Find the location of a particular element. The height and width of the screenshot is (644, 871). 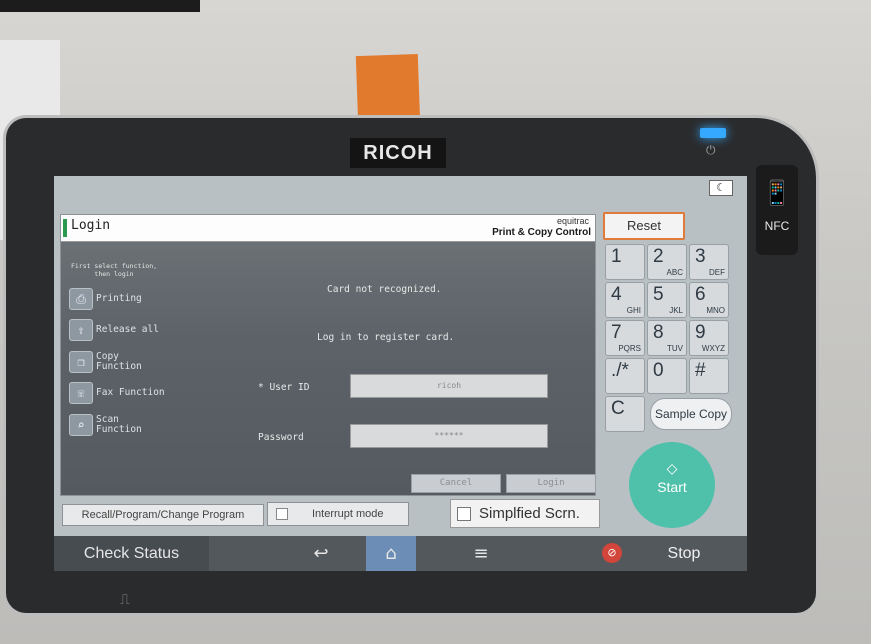

check-status-button: Check Status is located at coordinates (131, 553).